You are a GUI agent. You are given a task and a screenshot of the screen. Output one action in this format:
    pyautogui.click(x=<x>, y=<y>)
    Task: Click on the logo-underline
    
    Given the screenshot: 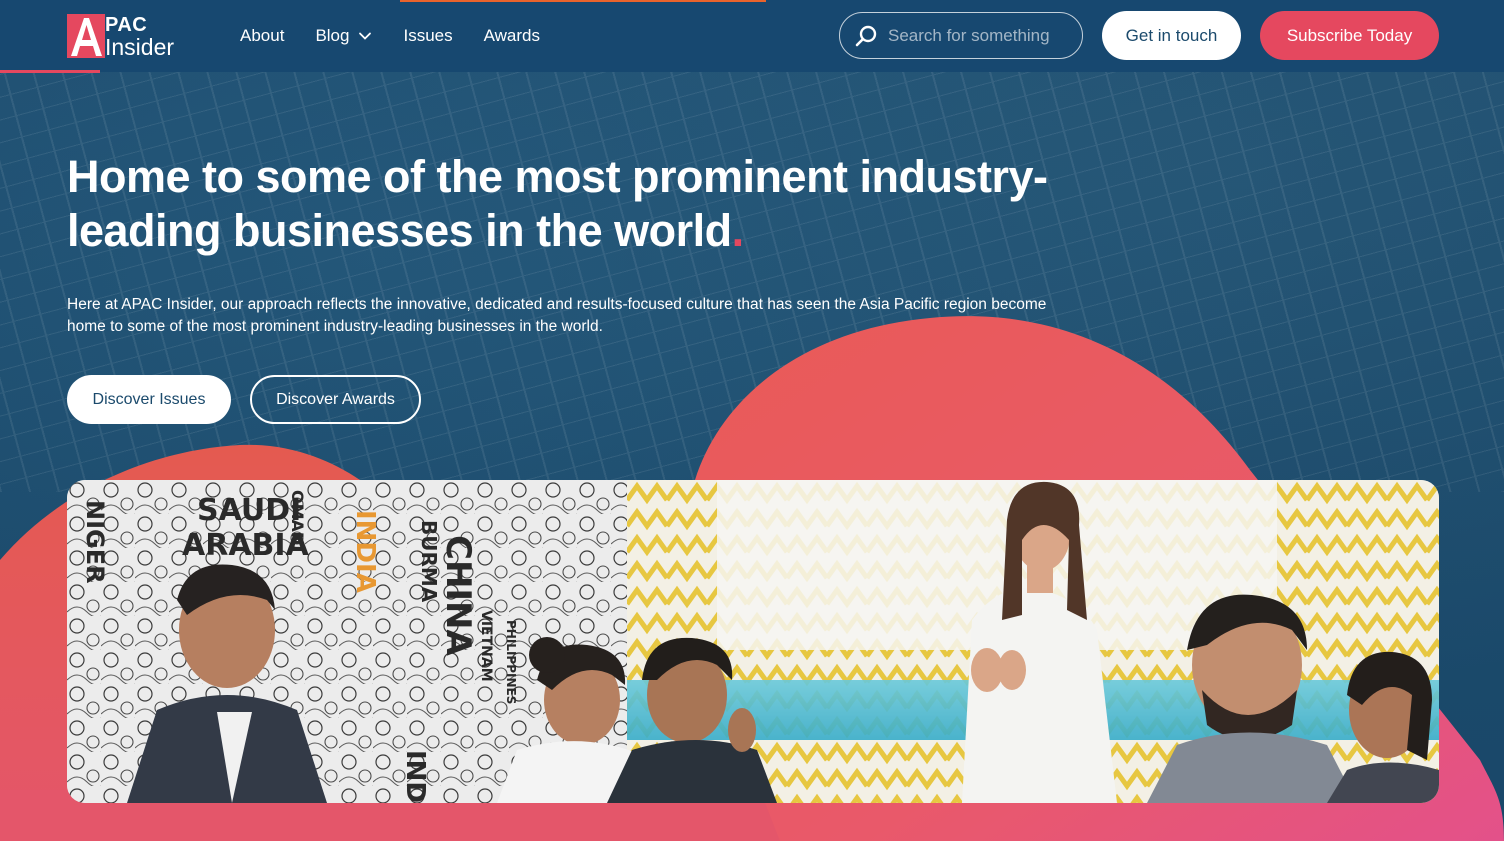 What is the action you would take?
    pyautogui.click(x=50, y=71)
    